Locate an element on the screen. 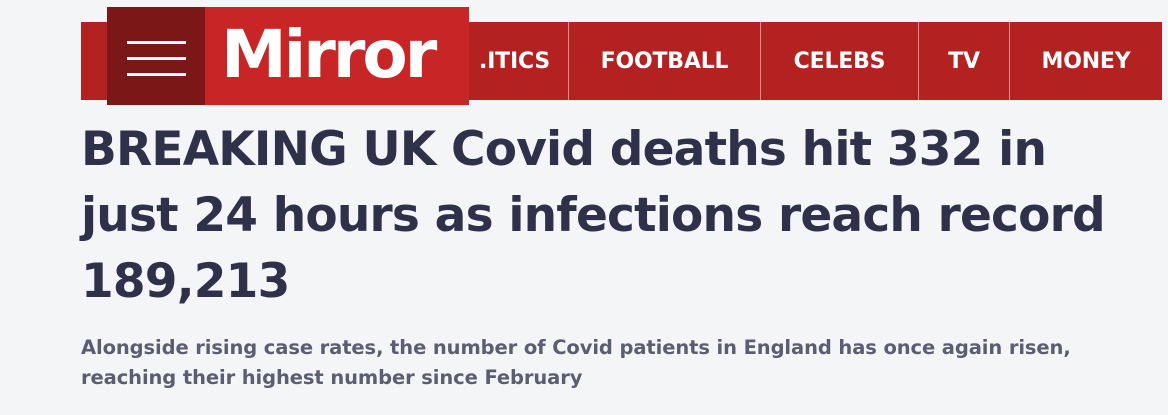 Image resolution: width=1168 pixels, height=415 pixels. nav-item-football: FOOTBALL is located at coordinates (664, 61).